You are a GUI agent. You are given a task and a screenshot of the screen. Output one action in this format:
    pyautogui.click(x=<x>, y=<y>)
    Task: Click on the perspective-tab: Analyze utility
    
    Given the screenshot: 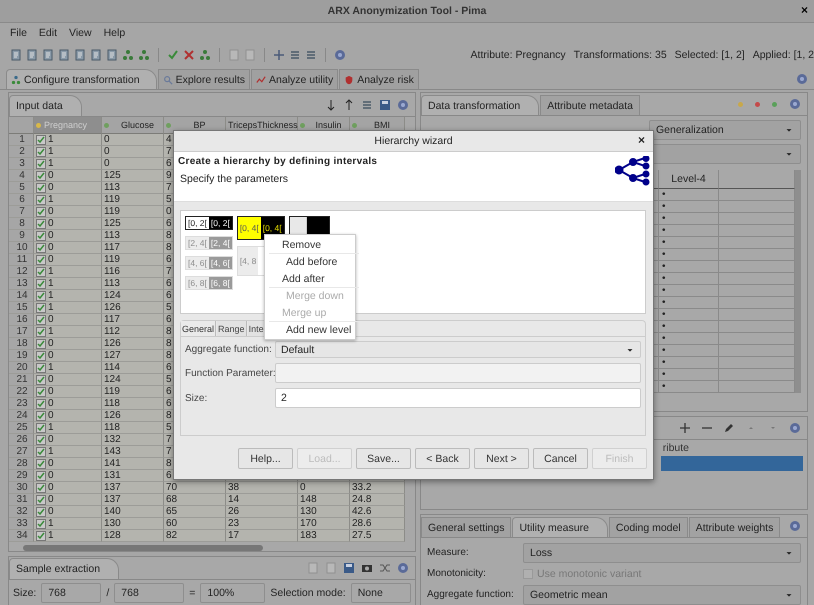 What is the action you would take?
    pyautogui.click(x=294, y=79)
    